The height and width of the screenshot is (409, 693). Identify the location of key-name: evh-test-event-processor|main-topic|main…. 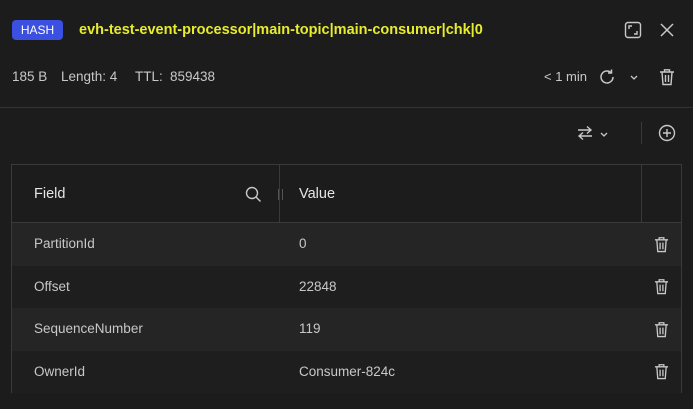
(281, 30).